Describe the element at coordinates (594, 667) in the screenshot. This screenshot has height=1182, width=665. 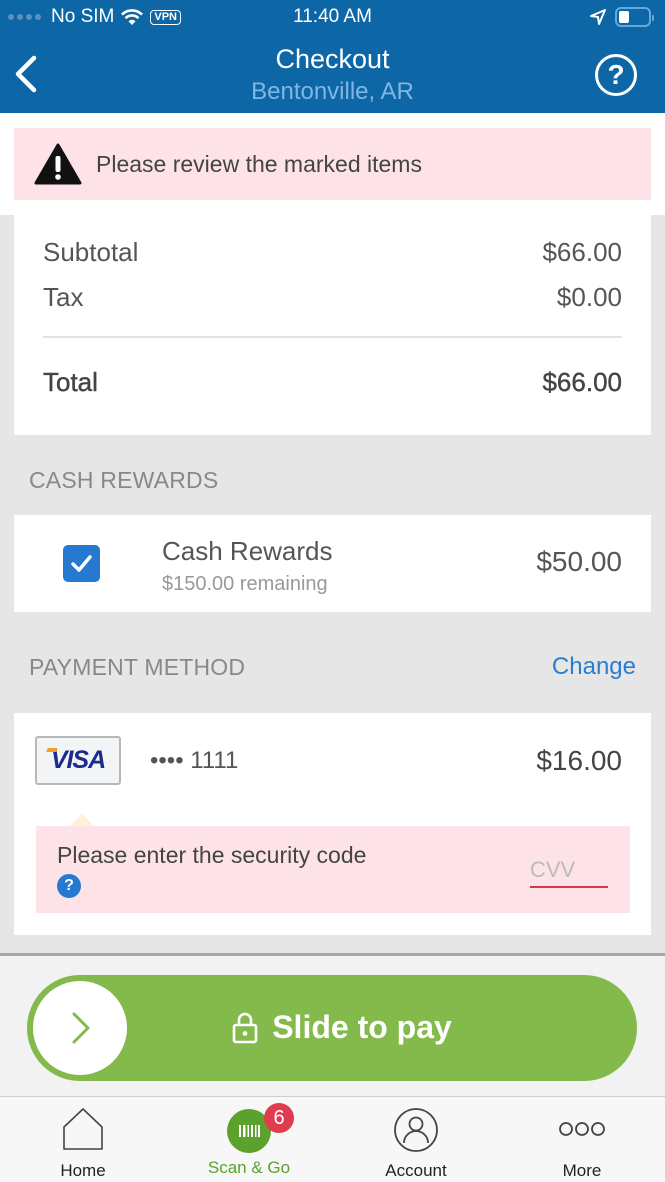
I see `change-payment-link: Change` at that location.